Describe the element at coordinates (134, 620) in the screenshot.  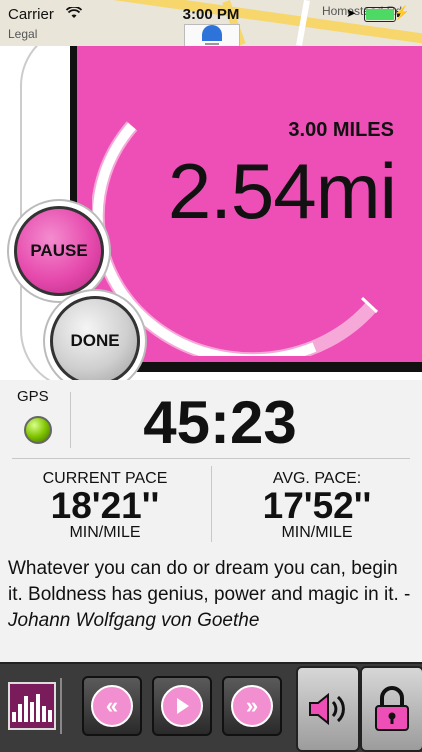
I see `quote-author: Johann Wolfgang von Goethe` at that location.